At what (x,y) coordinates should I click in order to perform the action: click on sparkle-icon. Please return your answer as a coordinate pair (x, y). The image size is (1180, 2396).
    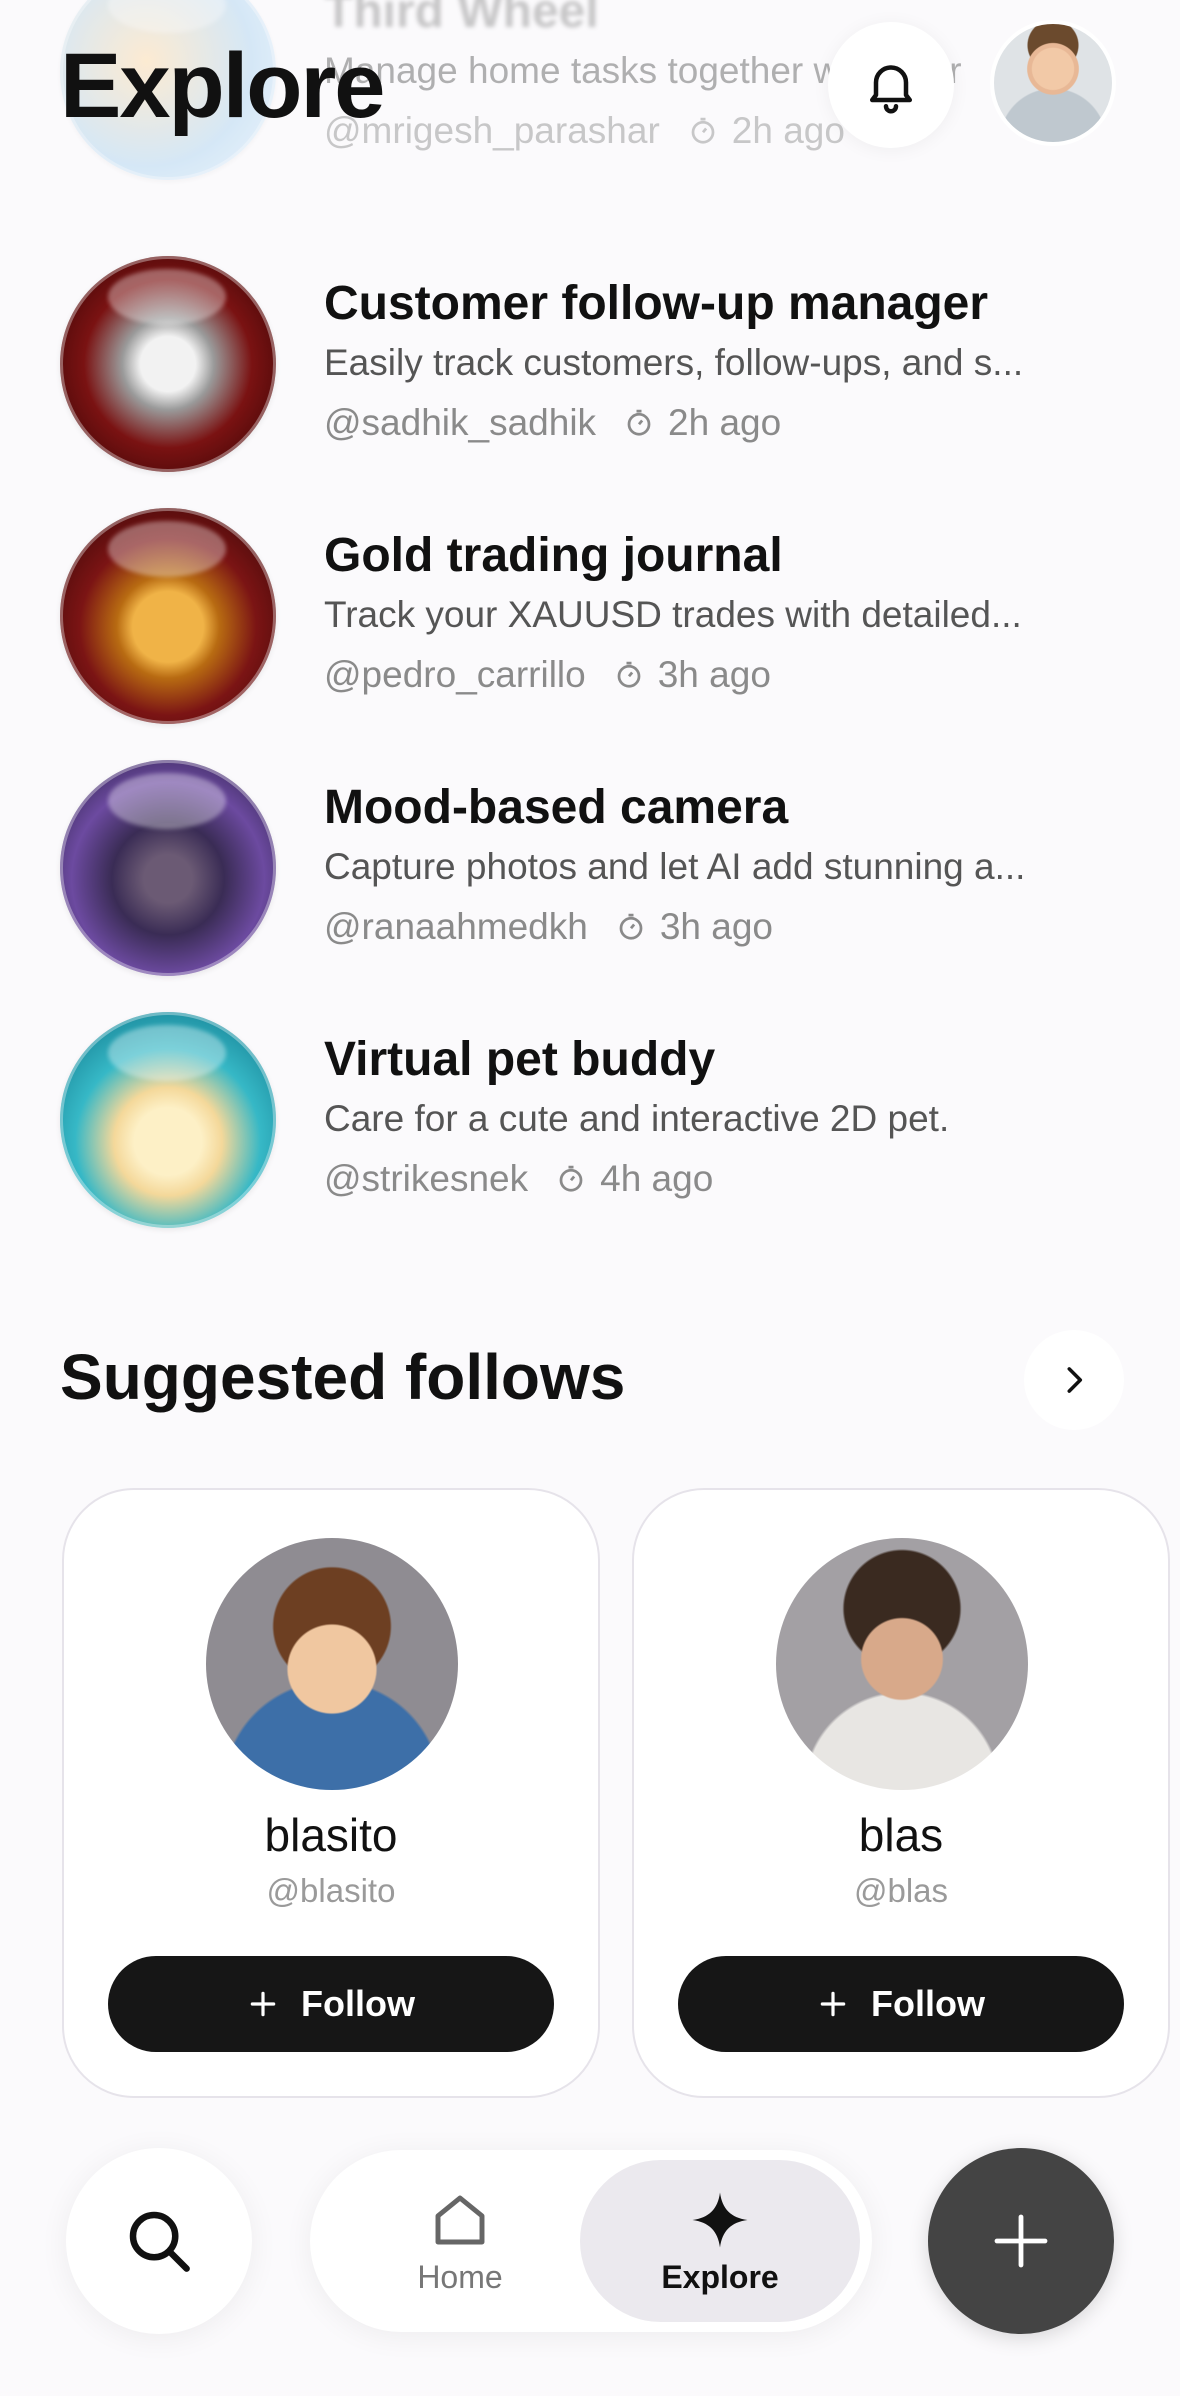
    Looking at the image, I should click on (720, 2219).